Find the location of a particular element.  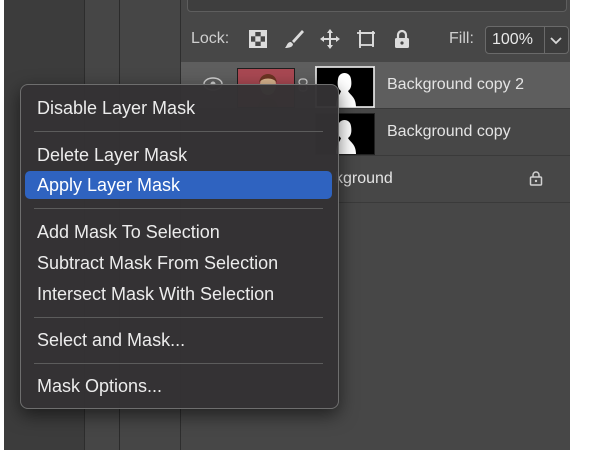

menu-item-apply-layer-mask: Apply Layer Mask is located at coordinates (178, 185).